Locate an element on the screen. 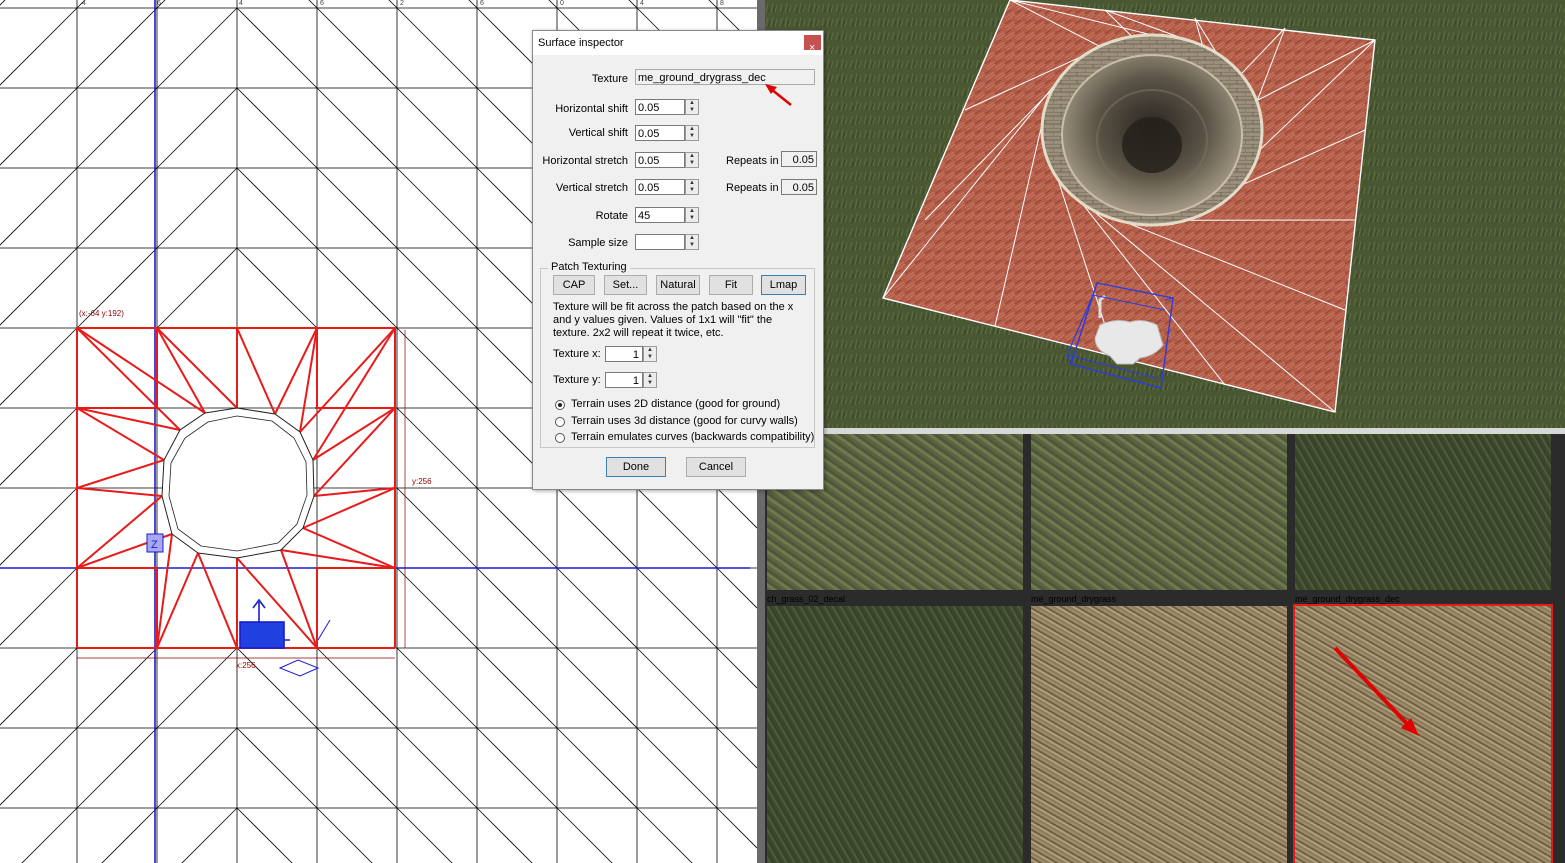 This screenshot has width=1565, height=863. patch-texturing-title: Patch Texturing is located at coordinates (589, 267).